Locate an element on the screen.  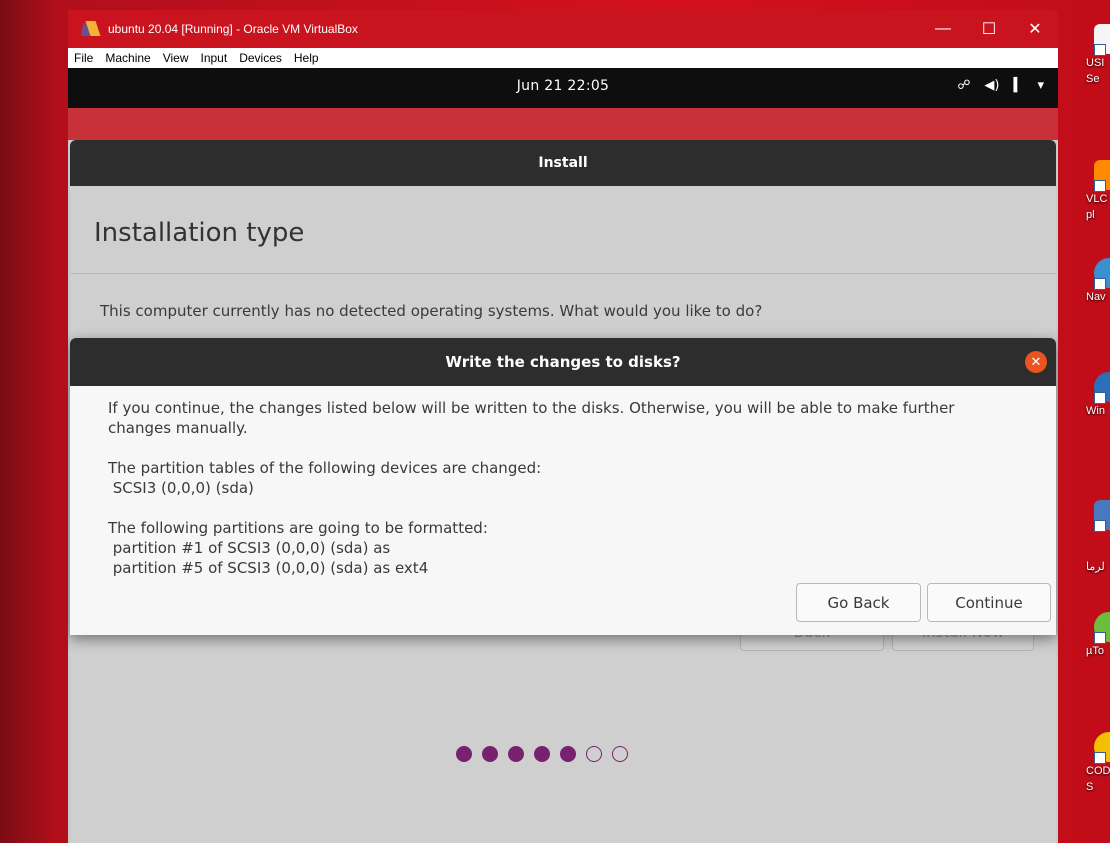
maximize-button: ☐ is located at coordinates (989, 29).